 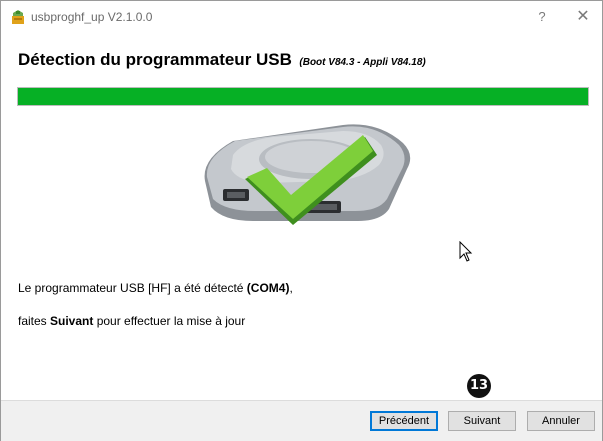 I want to click on mouse-pointer-icon, so click(x=466, y=251).